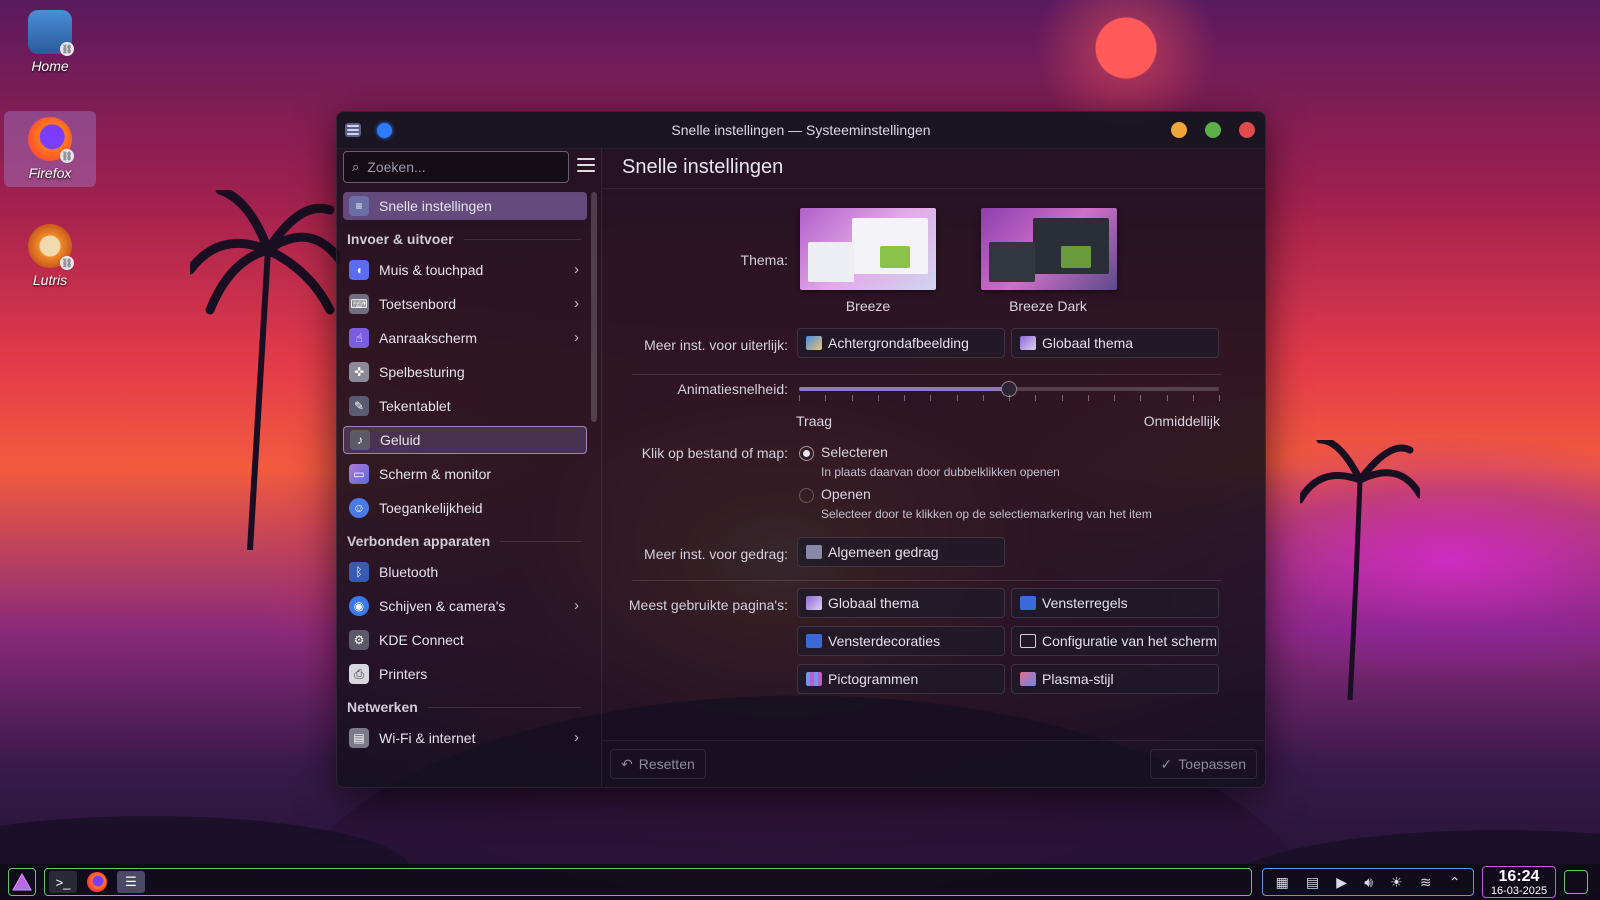 The image size is (1600, 900). Describe the element at coordinates (814, 343) in the screenshot. I see `wallpaper-icon` at that location.